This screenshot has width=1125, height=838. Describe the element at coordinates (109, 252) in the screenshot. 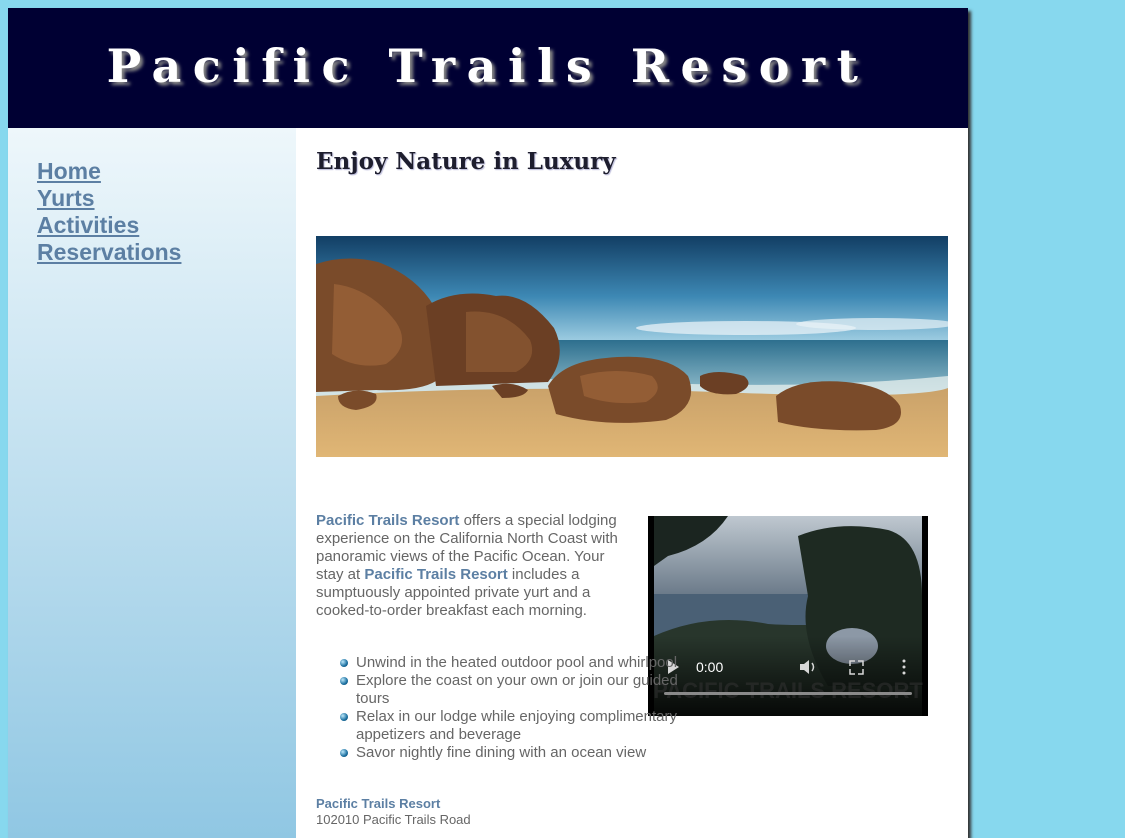

I see `nav-link-reservations: Reservations` at that location.